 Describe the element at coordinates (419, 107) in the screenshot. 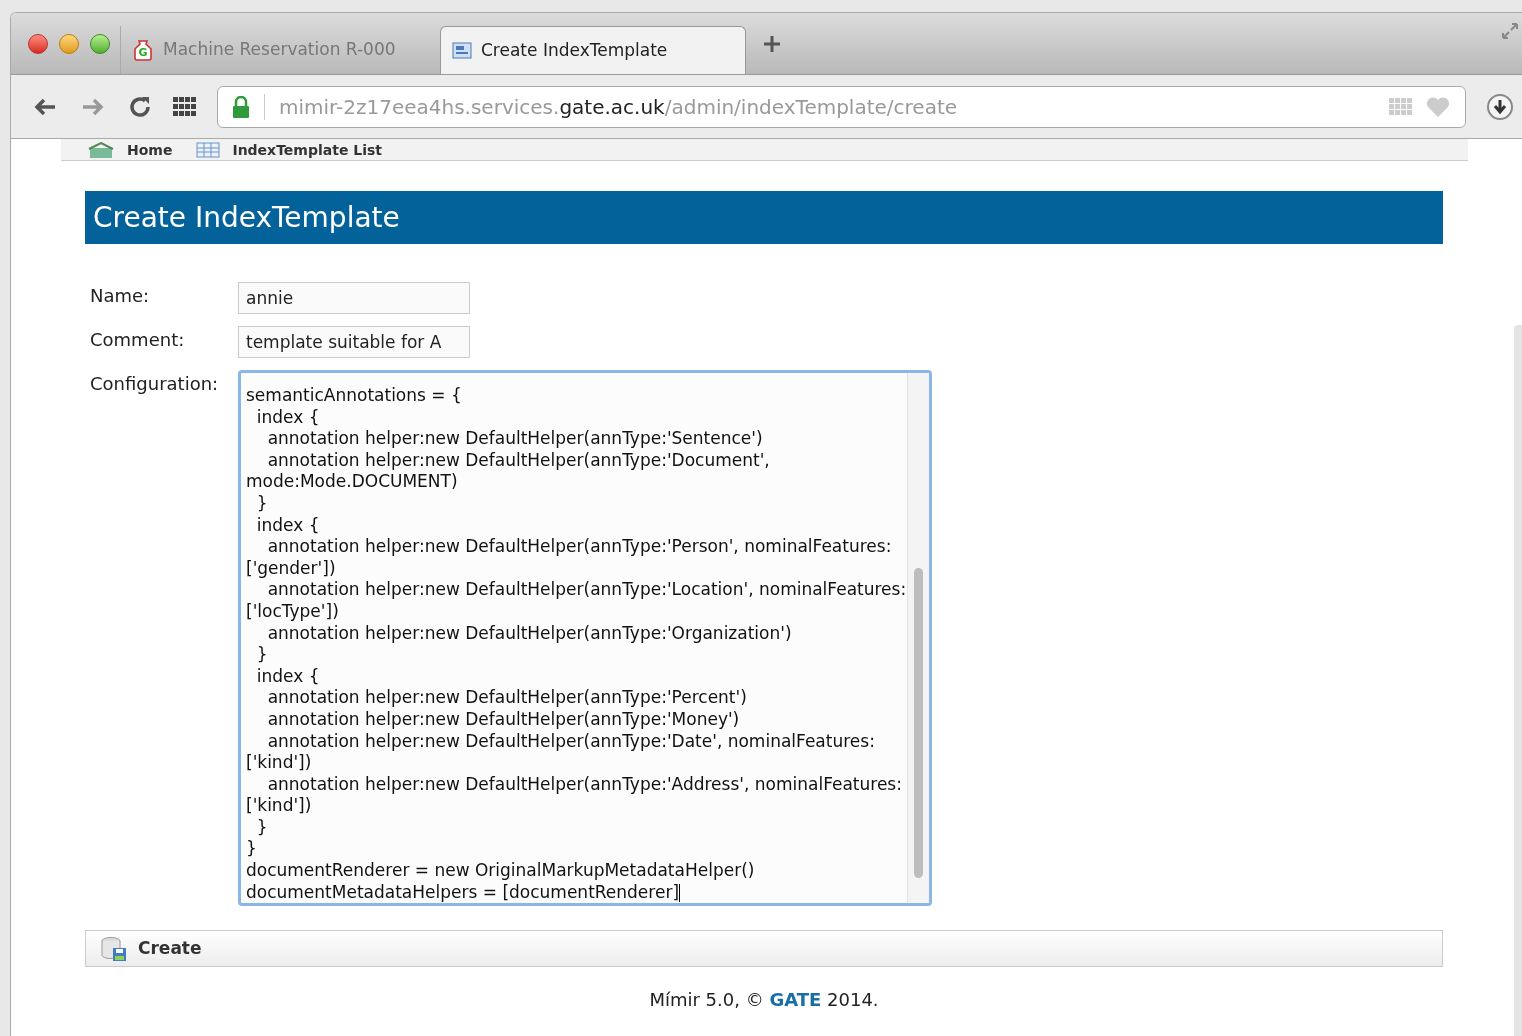

I see `url-host: mimir-2z17eea4hs.services.` at that location.